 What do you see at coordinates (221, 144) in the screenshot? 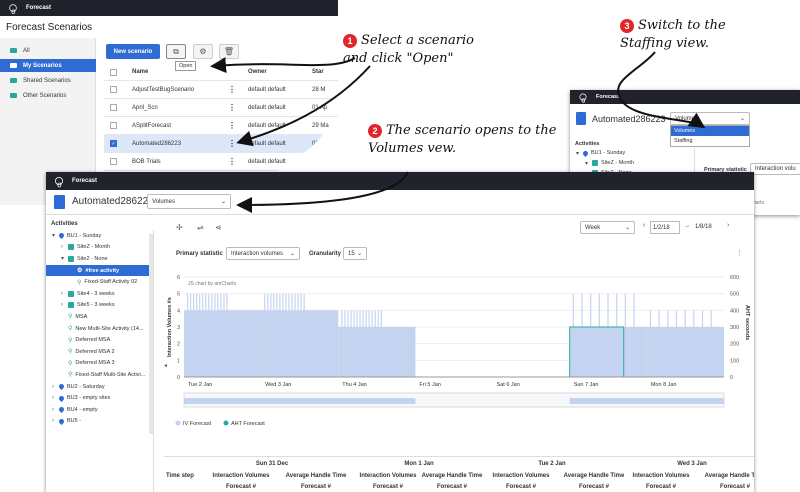
I see `table-row: ✓ Automated286223 ⋮ default default 02 Ja` at bounding box center [221, 144].